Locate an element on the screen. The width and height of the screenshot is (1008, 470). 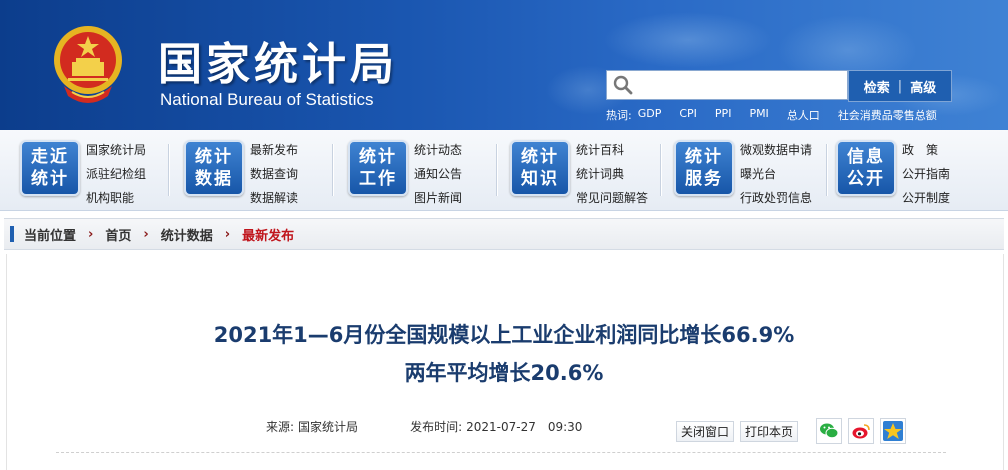
date-label: 发布时间: is located at coordinates (436, 427).